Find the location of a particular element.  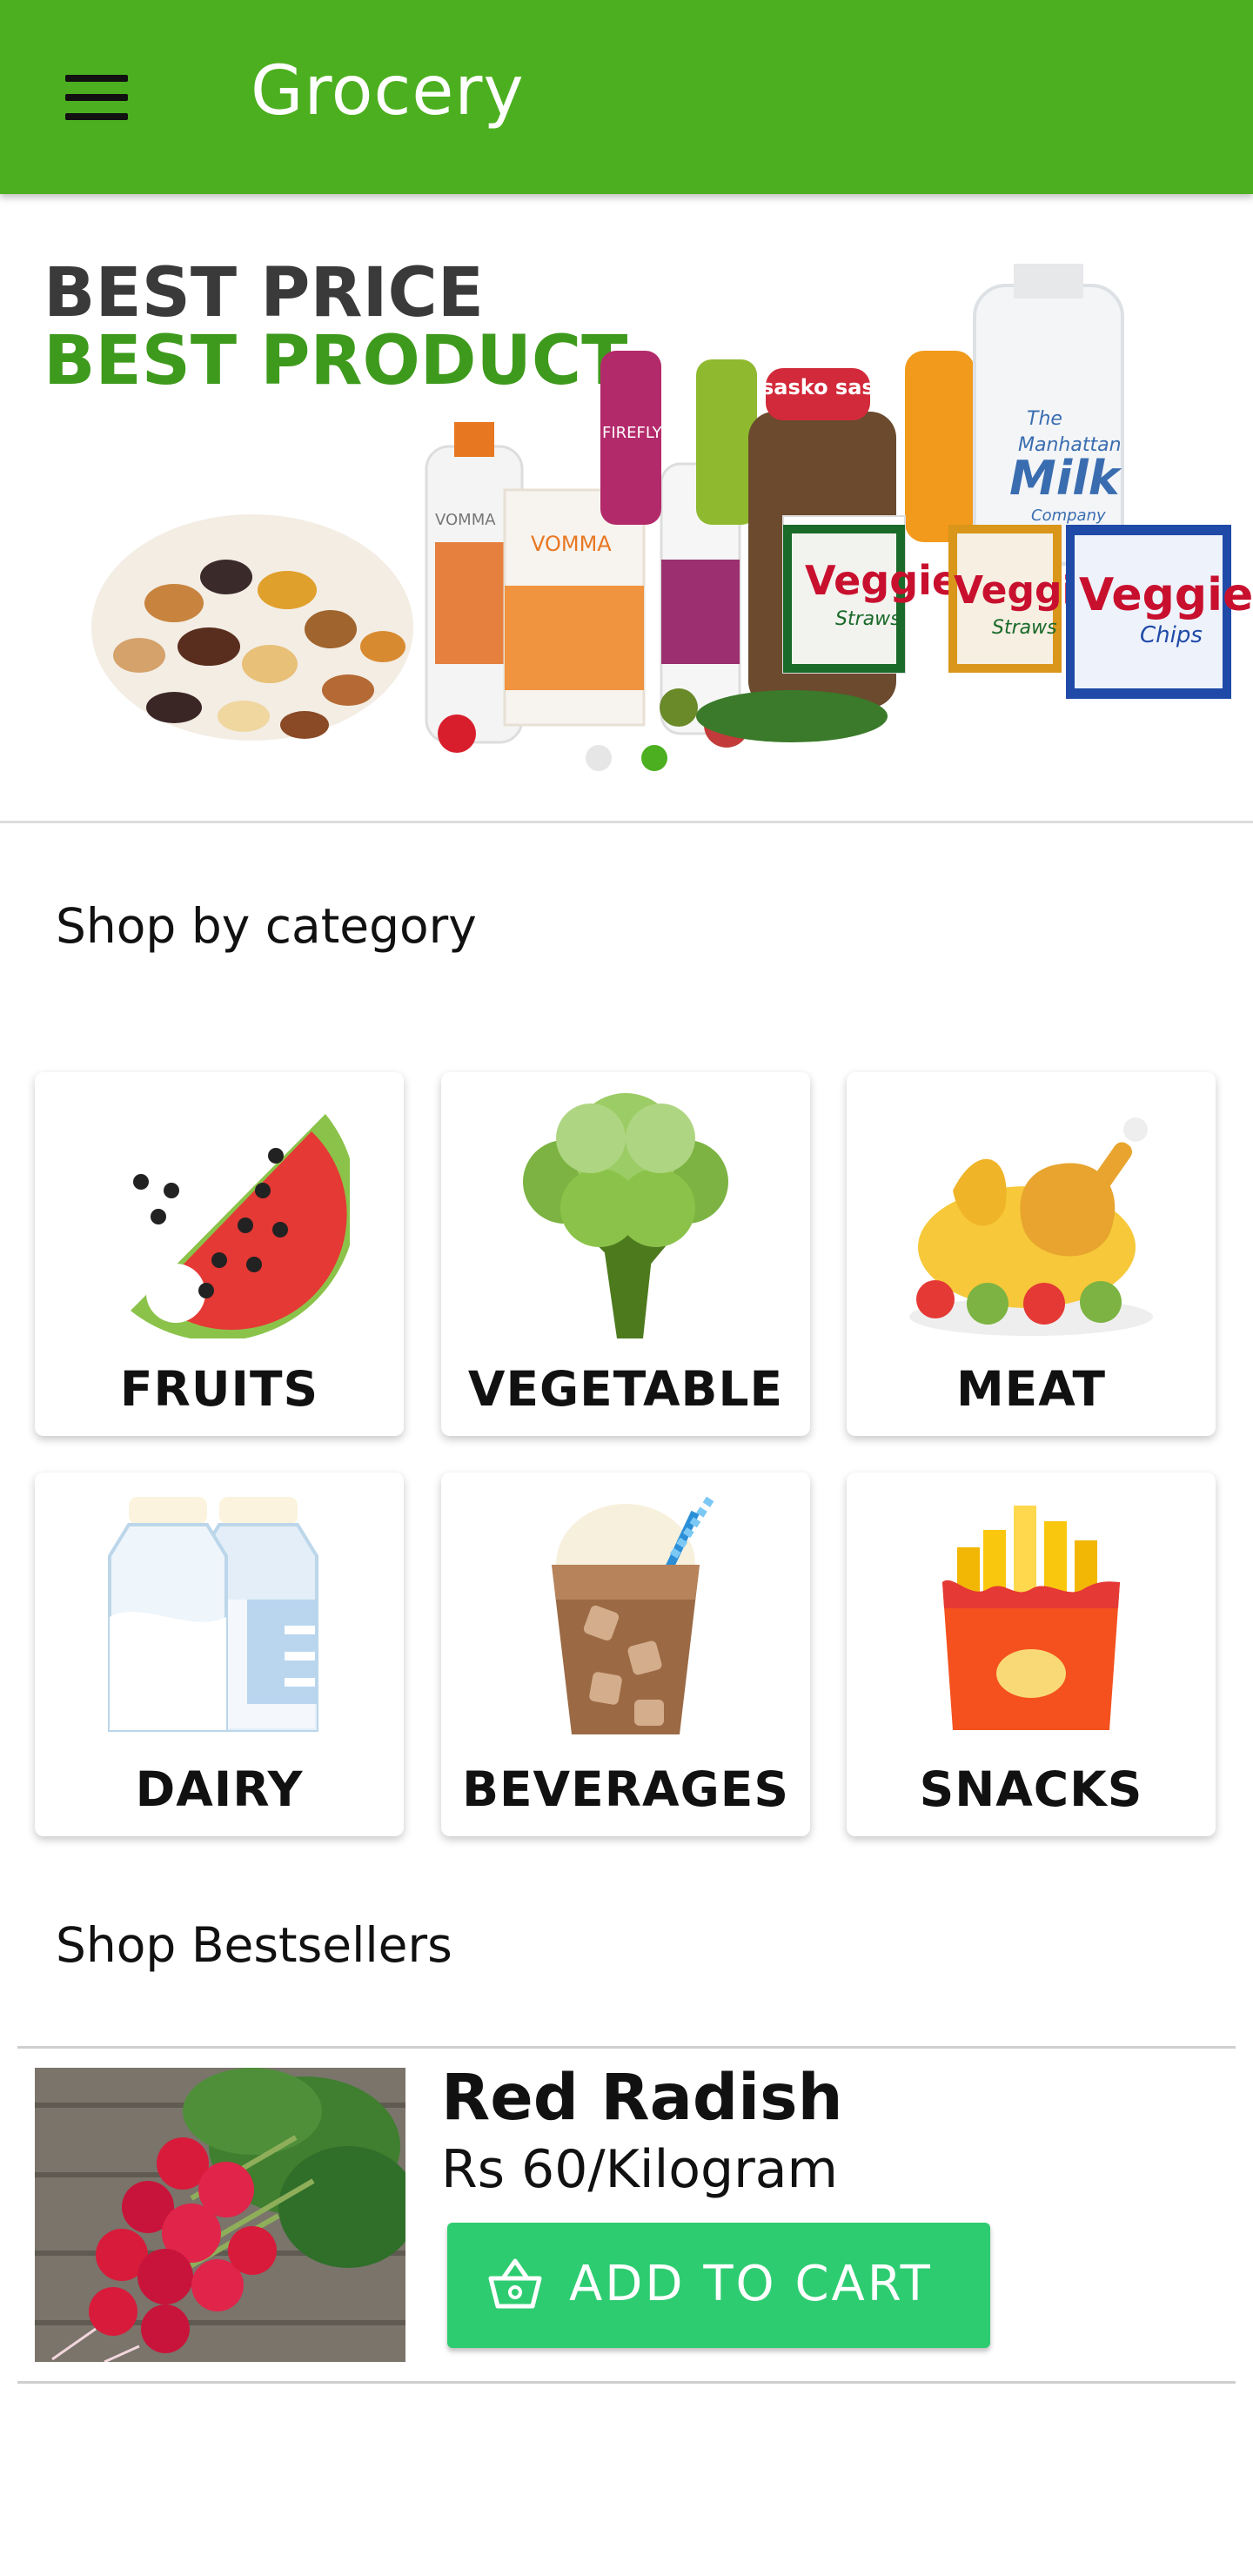

category-label: MEAT is located at coordinates (1031, 1389).